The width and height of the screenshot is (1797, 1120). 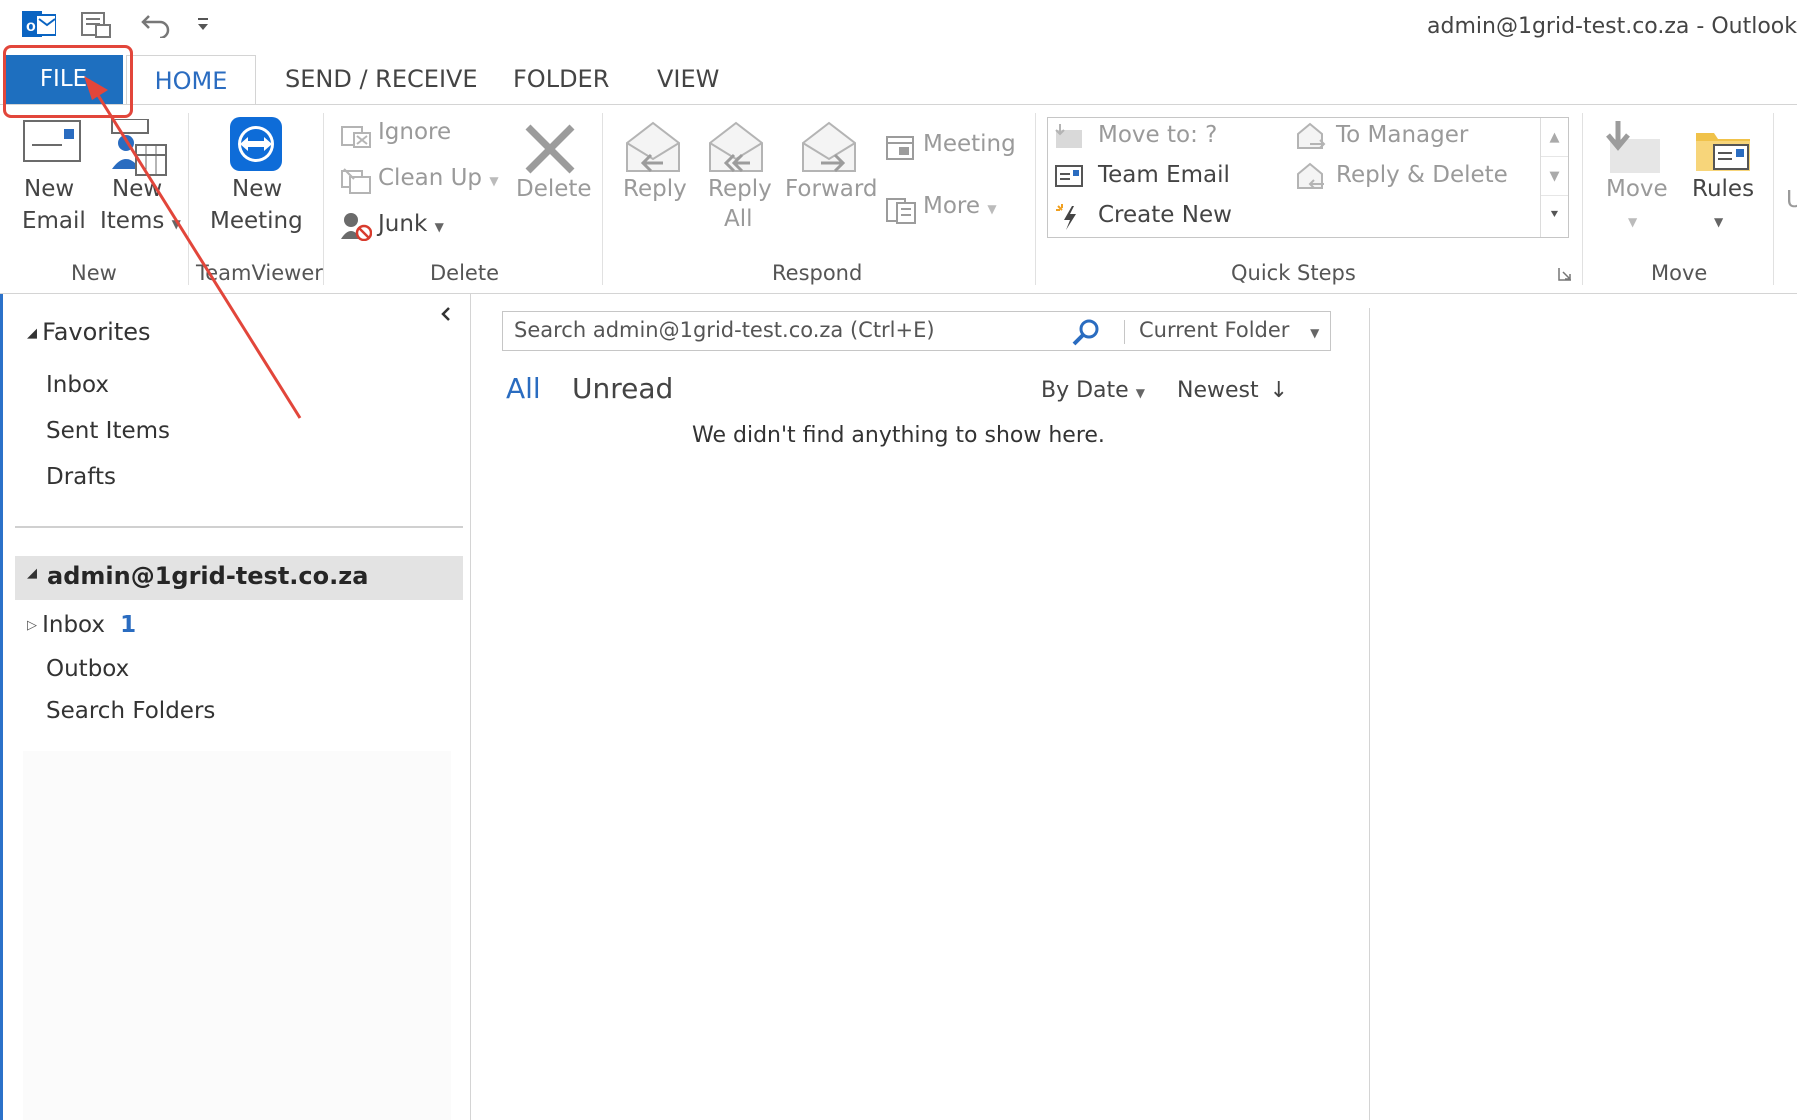 What do you see at coordinates (1279, 390) in the screenshot?
I see `arrow-down-icon: ↓` at bounding box center [1279, 390].